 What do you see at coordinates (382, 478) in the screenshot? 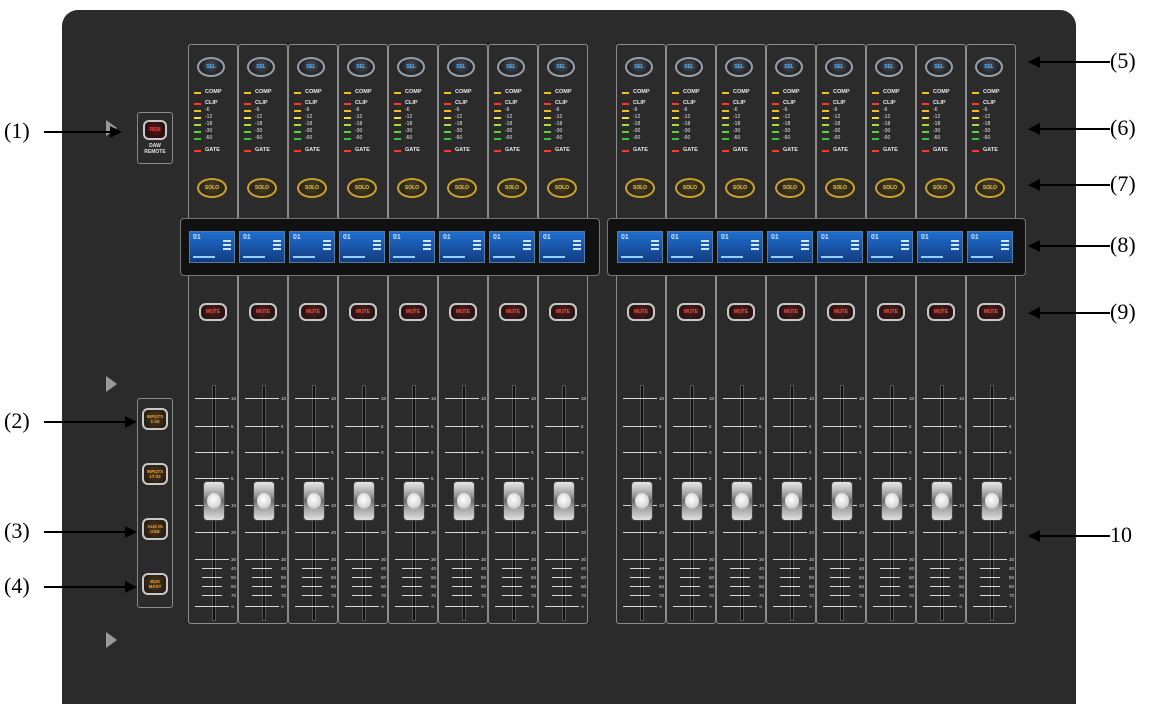
I see `fader-scale-label: 5` at bounding box center [382, 478].